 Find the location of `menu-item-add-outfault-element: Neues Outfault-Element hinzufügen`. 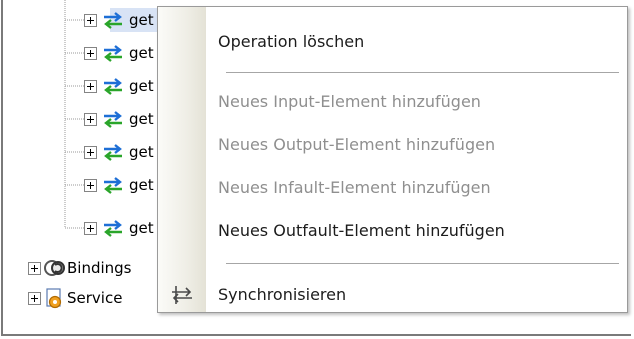

menu-item-add-outfault-element: Neues Outfault-Element hinzufügen is located at coordinates (361, 230).